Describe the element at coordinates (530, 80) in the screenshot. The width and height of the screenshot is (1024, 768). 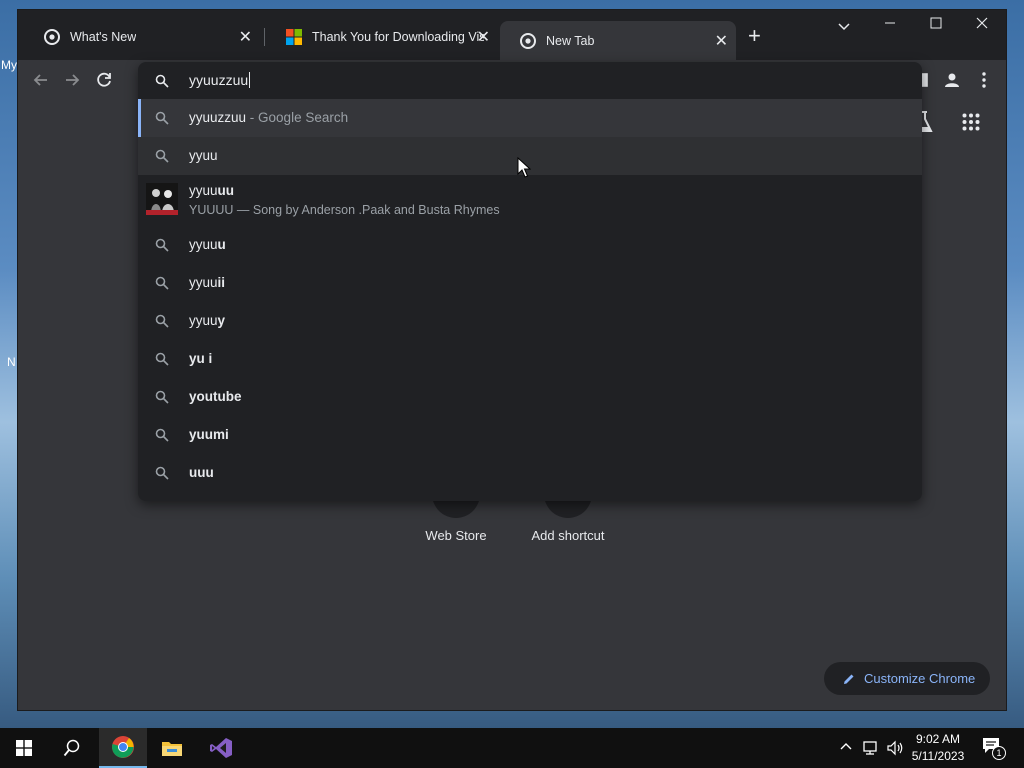
I see `address-bar: yyuuzzuu` at that location.